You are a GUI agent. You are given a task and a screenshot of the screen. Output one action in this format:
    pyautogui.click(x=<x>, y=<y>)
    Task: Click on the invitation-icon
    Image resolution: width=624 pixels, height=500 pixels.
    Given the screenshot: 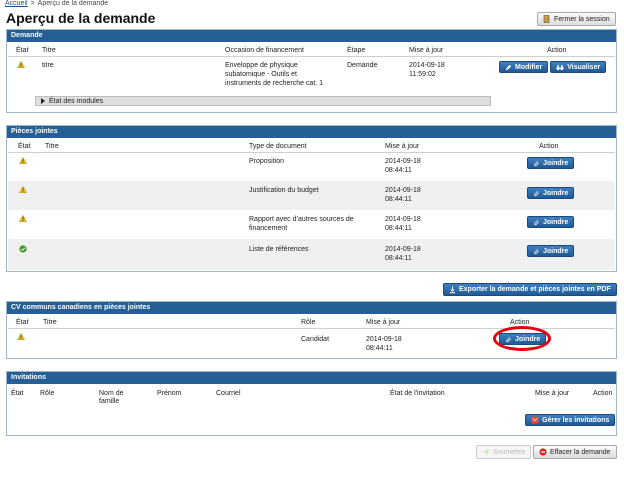 What is the action you would take?
    pyautogui.click(x=535, y=420)
    